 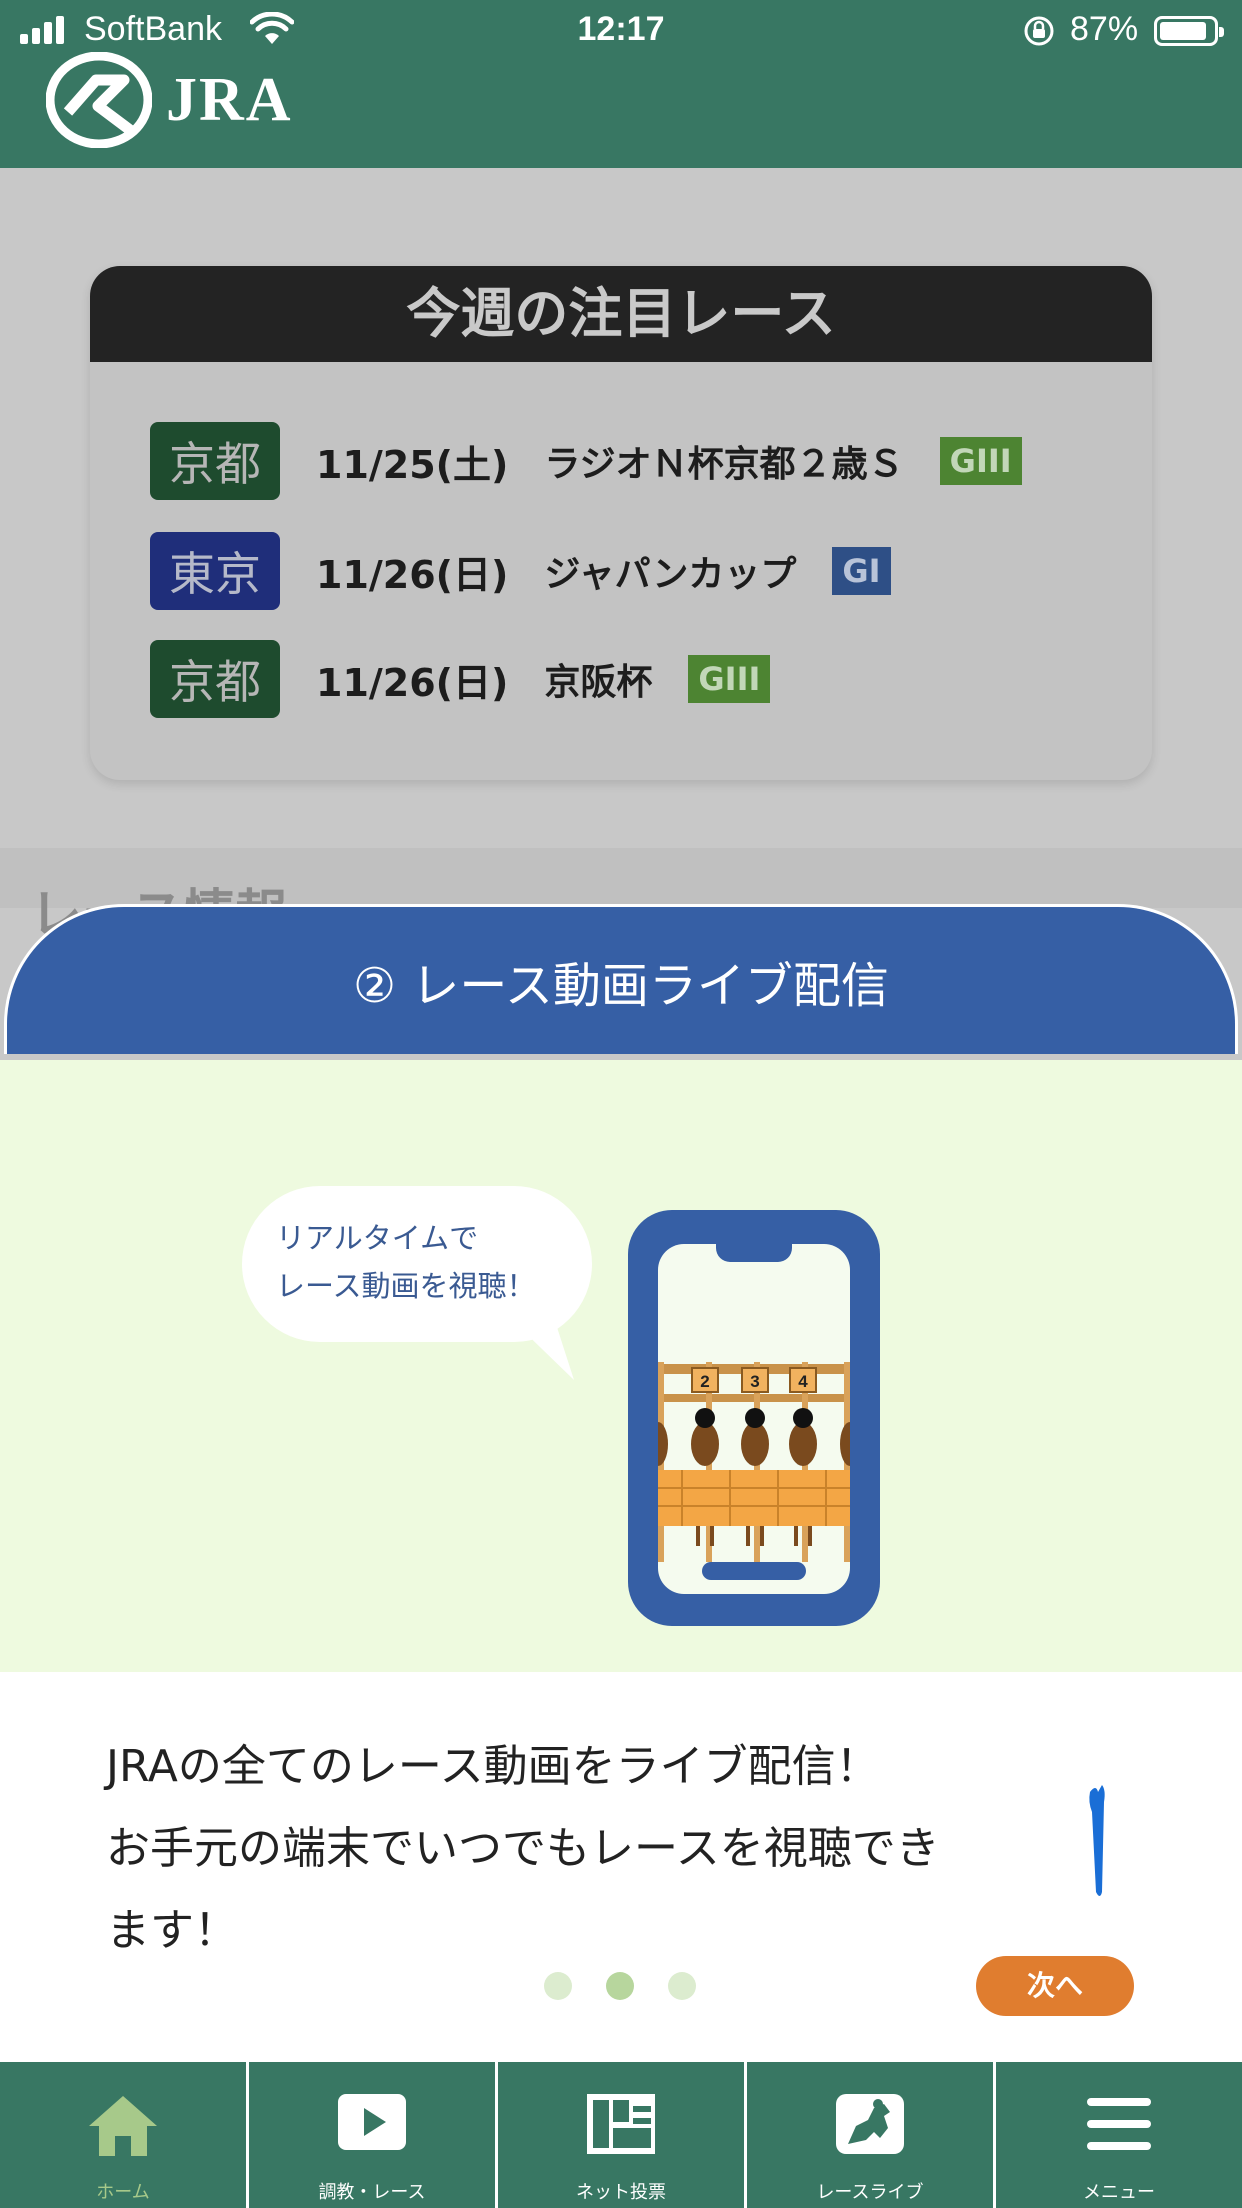 I want to click on featured-races-title: 今週の注目レース, so click(x=621, y=314).